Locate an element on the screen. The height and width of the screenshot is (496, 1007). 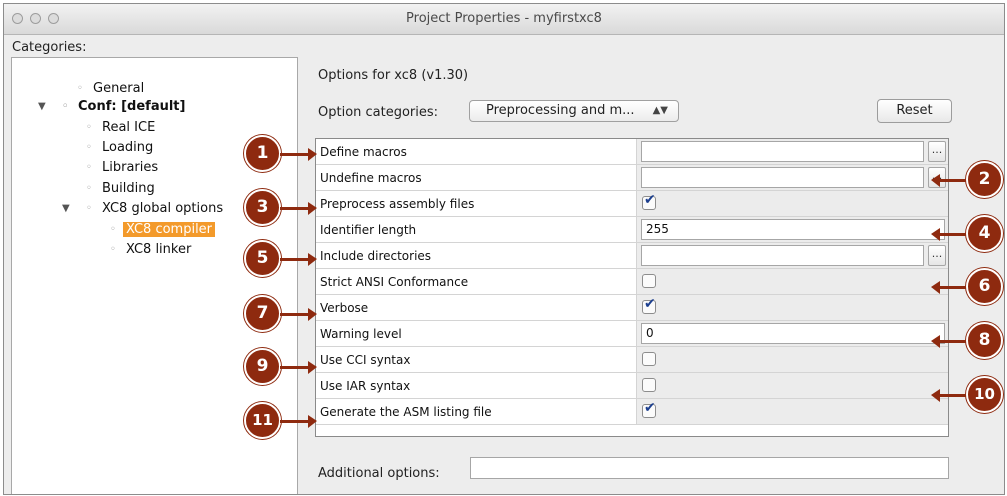
tree-item-label: Real ICE is located at coordinates (129, 127).